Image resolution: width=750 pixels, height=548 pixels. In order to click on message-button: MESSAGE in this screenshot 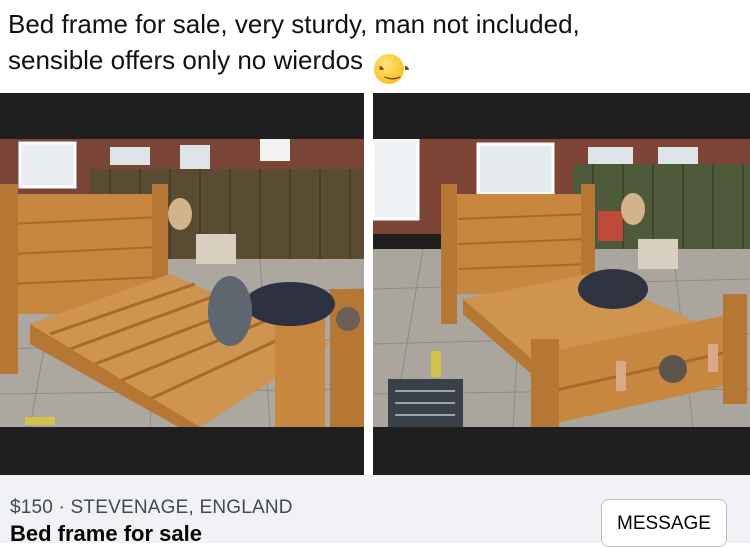, I will do `click(664, 523)`.